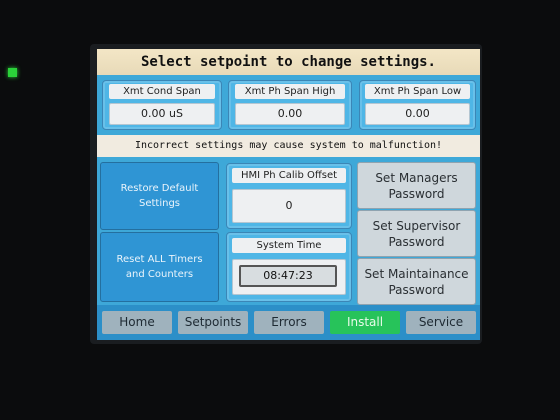 This screenshot has width=560, height=420. What do you see at coordinates (213, 322) in the screenshot?
I see `nav-setpoints: Setpoints` at bounding box center [213, 322].